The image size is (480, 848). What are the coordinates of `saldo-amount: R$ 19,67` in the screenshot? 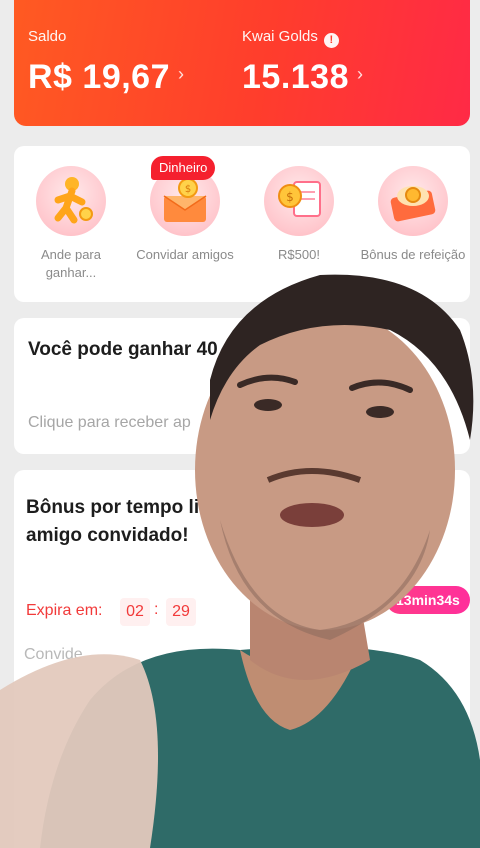 It's located at (99, 77).